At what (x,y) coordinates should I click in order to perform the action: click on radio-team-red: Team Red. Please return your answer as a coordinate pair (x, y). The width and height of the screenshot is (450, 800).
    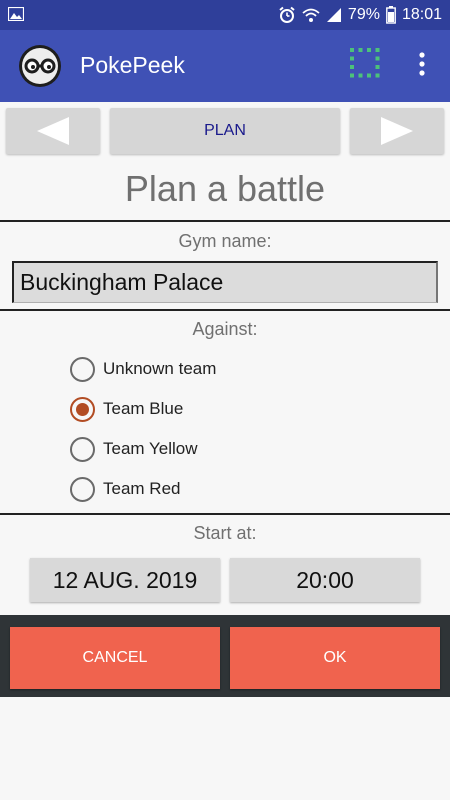
    Looking at the image, I should click on (125, 489).